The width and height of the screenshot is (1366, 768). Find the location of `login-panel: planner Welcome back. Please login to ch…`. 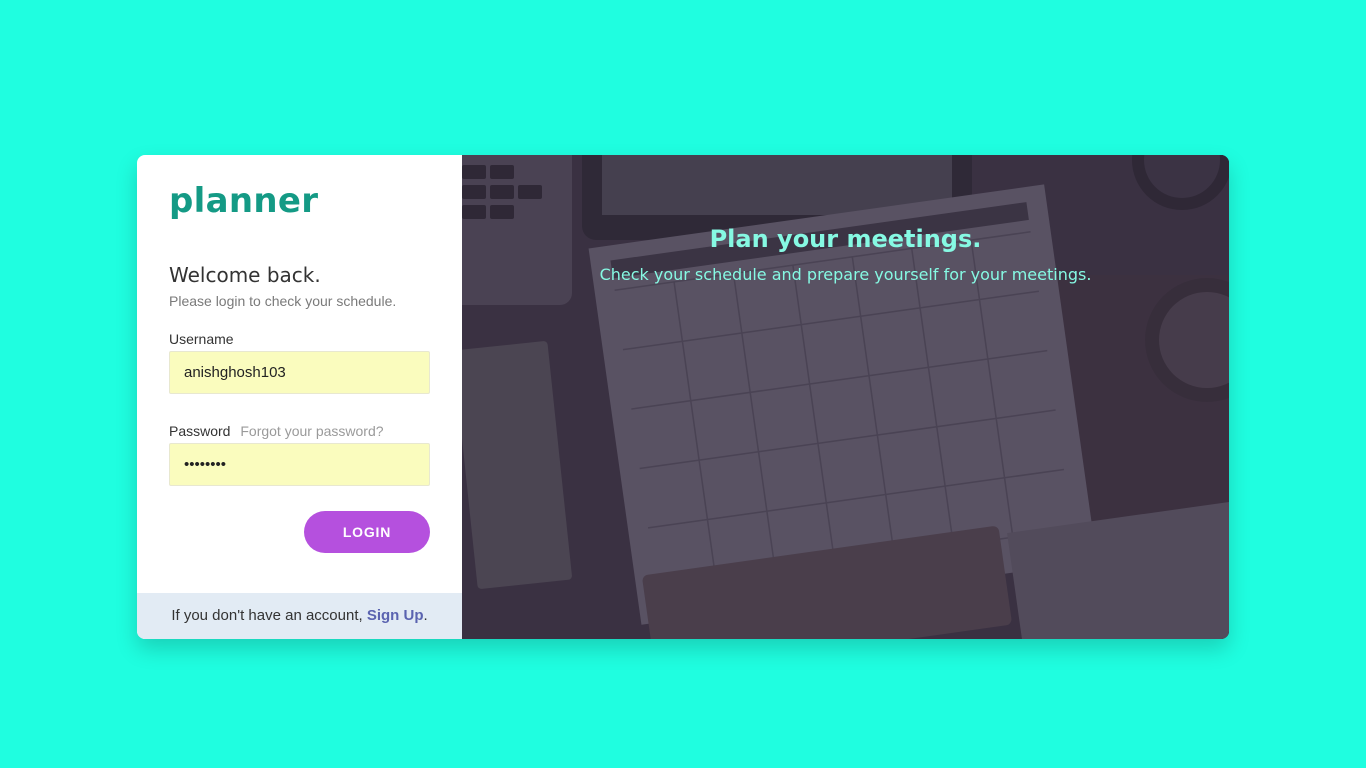

login-panel: planner Welcome back. Please login to ch… is located at coordinates (299, 397).